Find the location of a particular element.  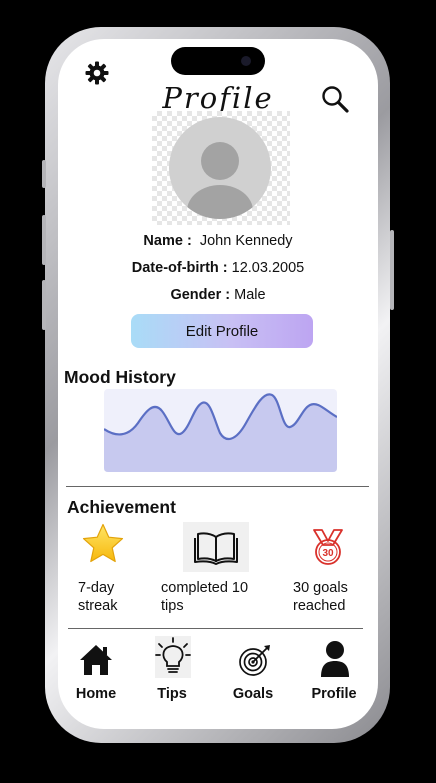

dynamic-island is located at coordinates (218, 61).